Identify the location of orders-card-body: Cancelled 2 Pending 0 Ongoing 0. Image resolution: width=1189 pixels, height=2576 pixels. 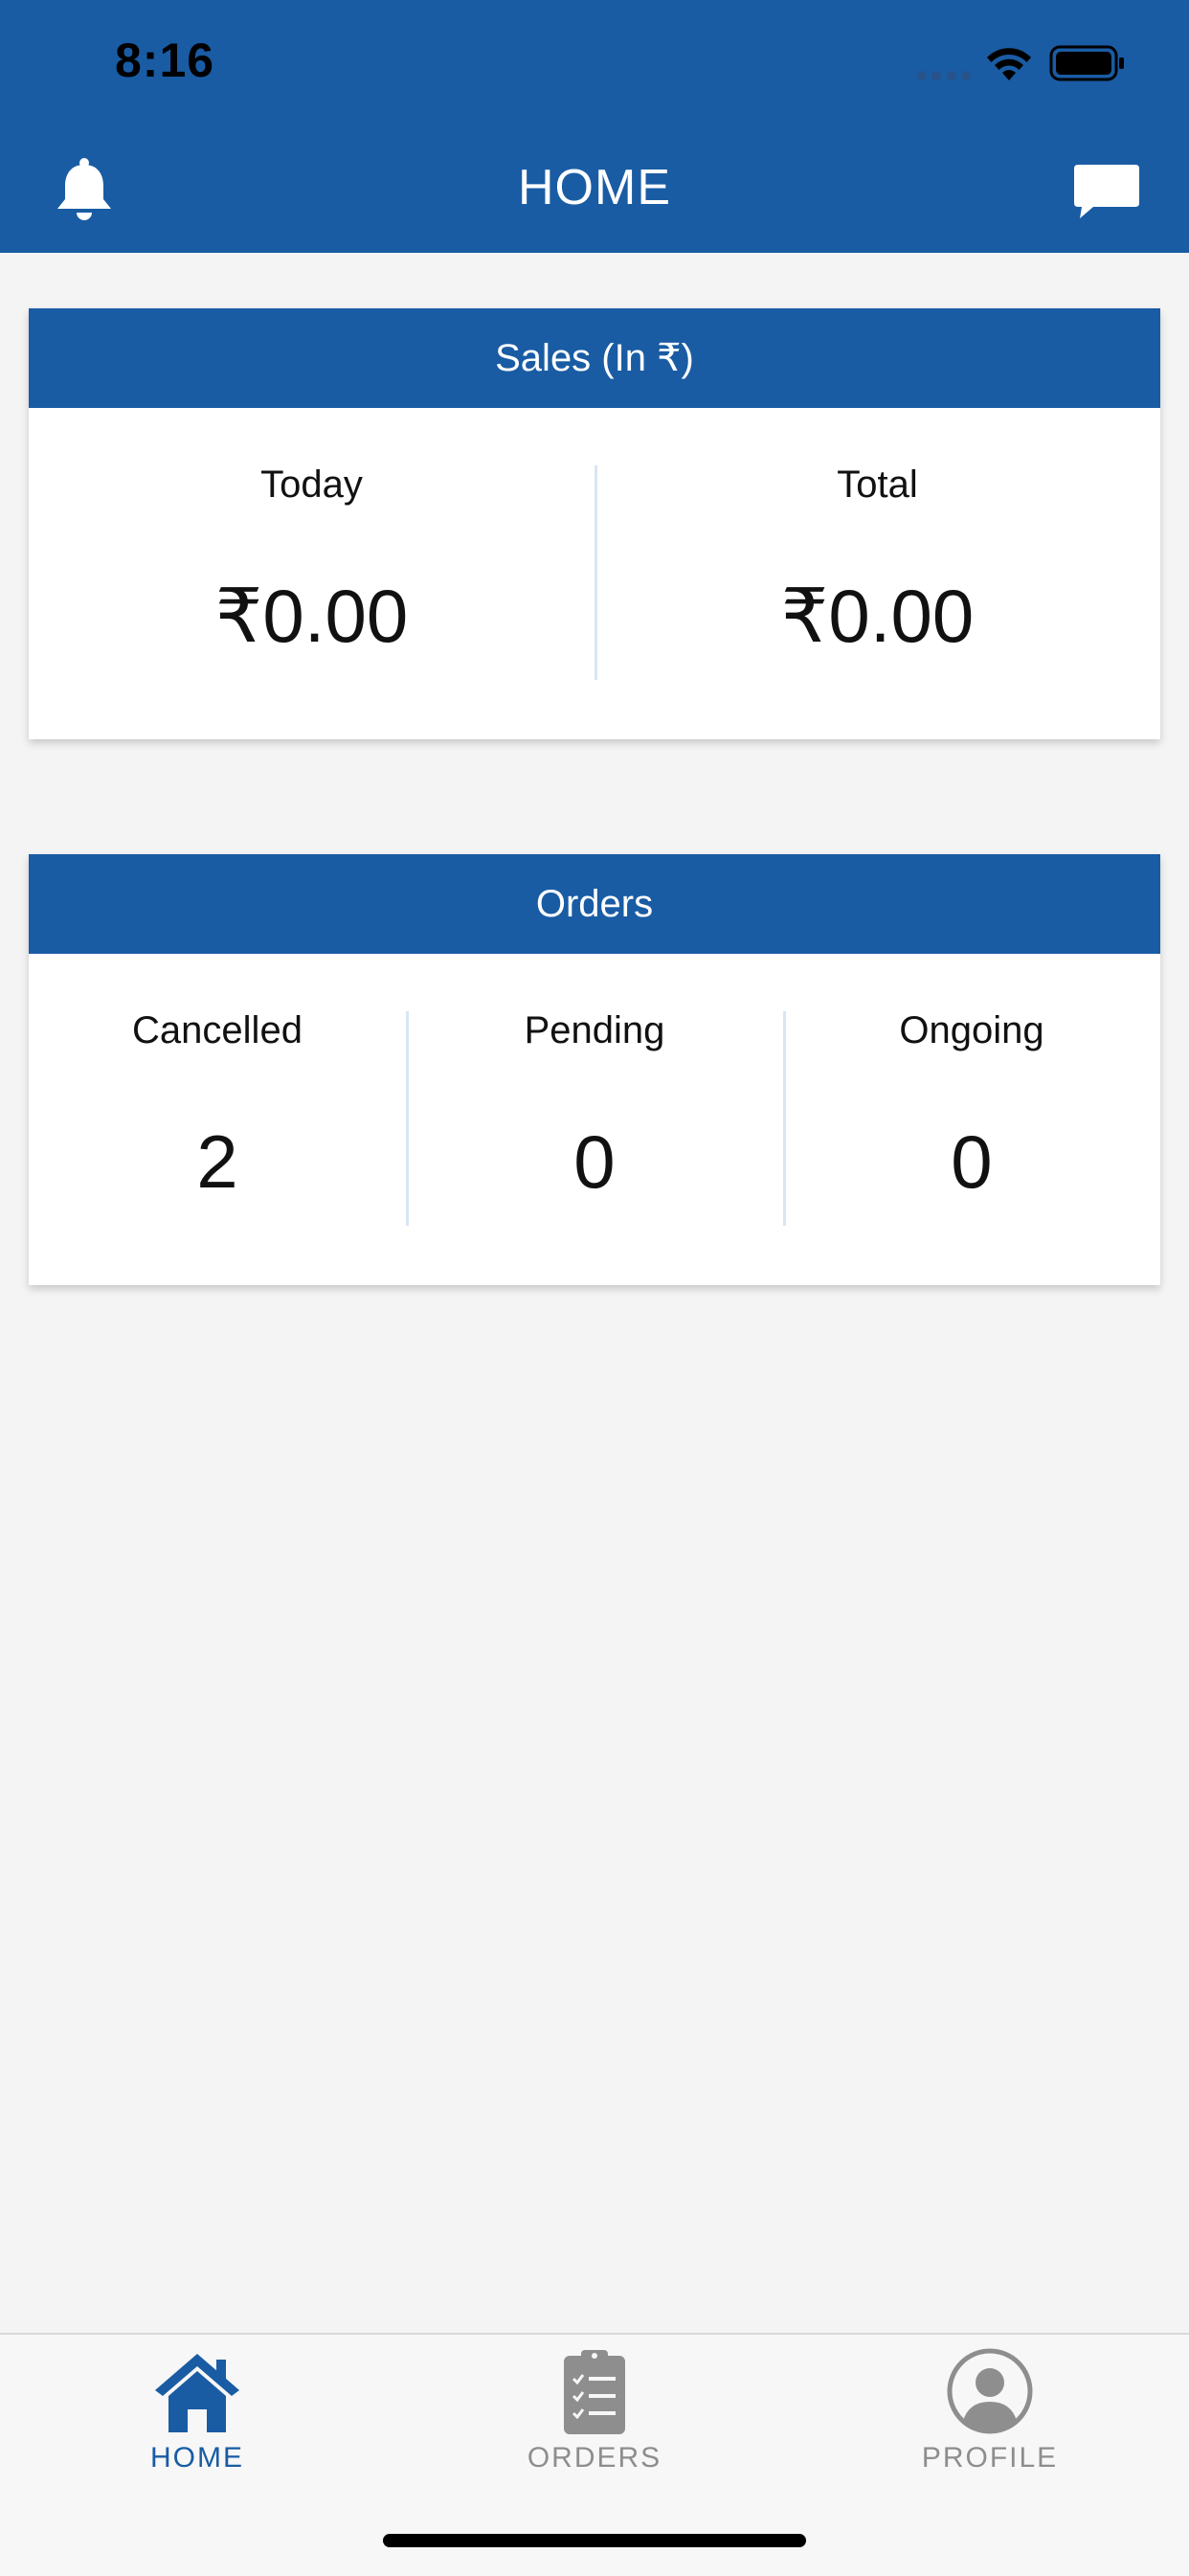
(594, 1119).